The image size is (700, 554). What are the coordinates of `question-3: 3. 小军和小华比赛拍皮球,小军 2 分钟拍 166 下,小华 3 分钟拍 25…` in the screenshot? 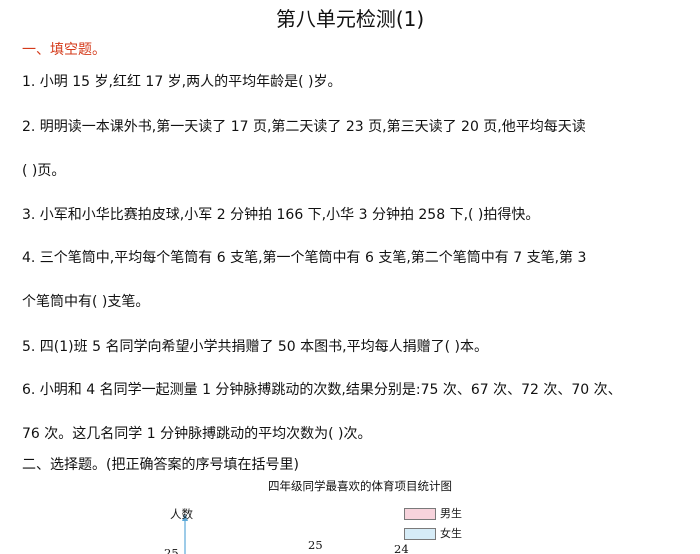 It's located at (281, 215).